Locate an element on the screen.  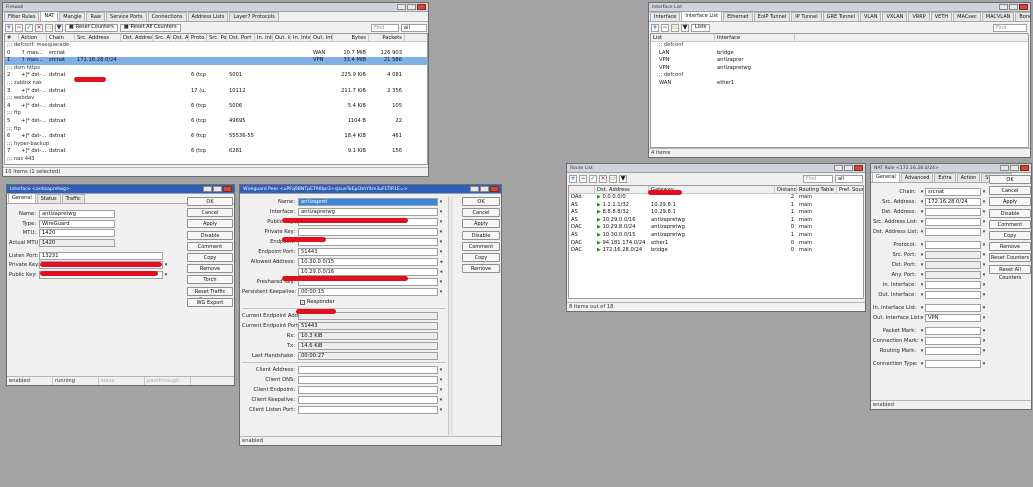
comment-row: ;;; webdav is located at coordinates (216, 99).